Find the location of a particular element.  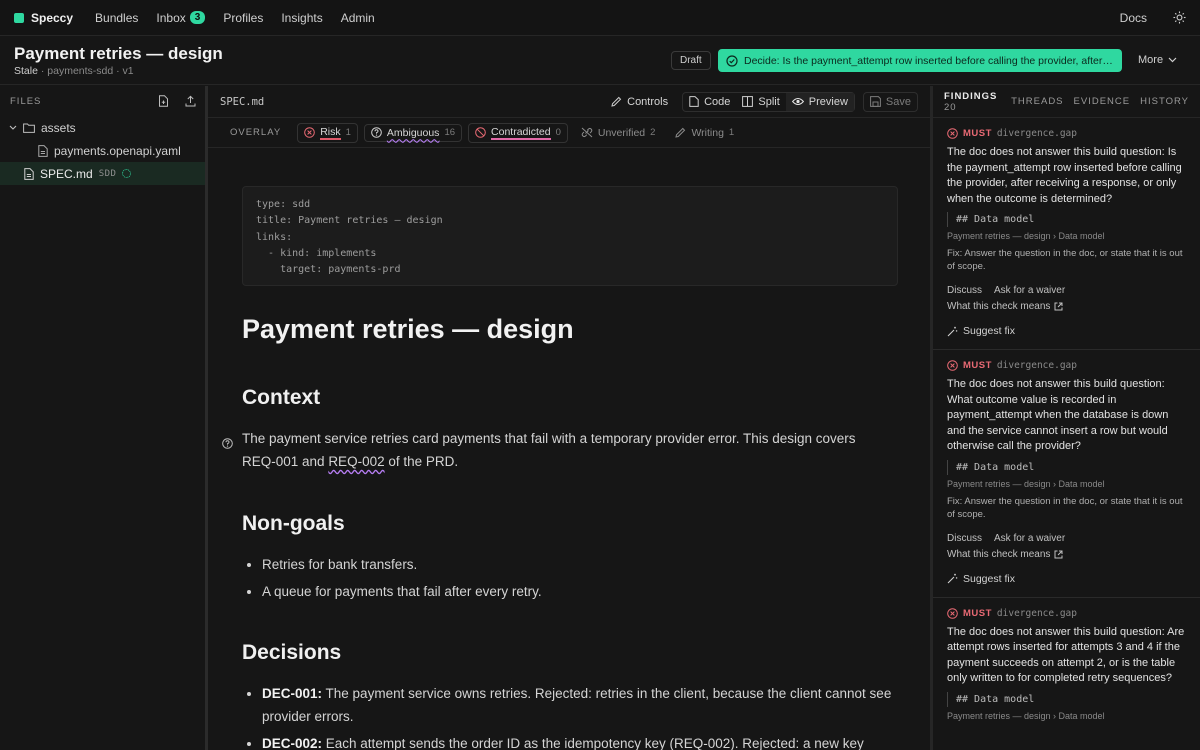

draft-badge: Draft is located at coordinates (691, 60).